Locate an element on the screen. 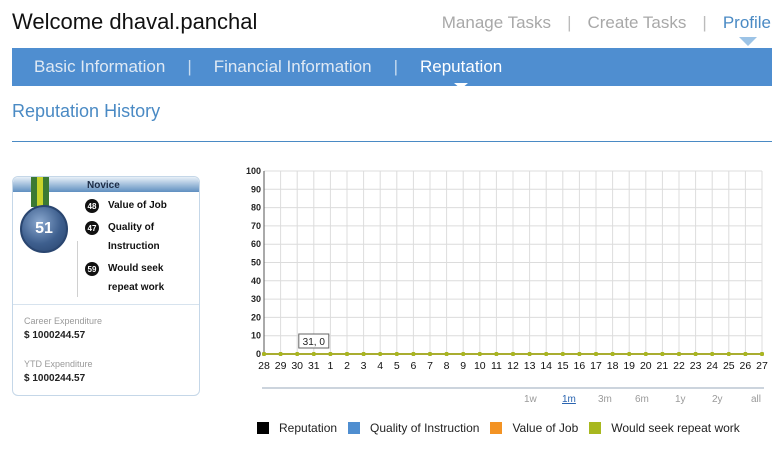 The image size is (779, 456). x-tick-label: 11 is located at coordinates (496, 366).